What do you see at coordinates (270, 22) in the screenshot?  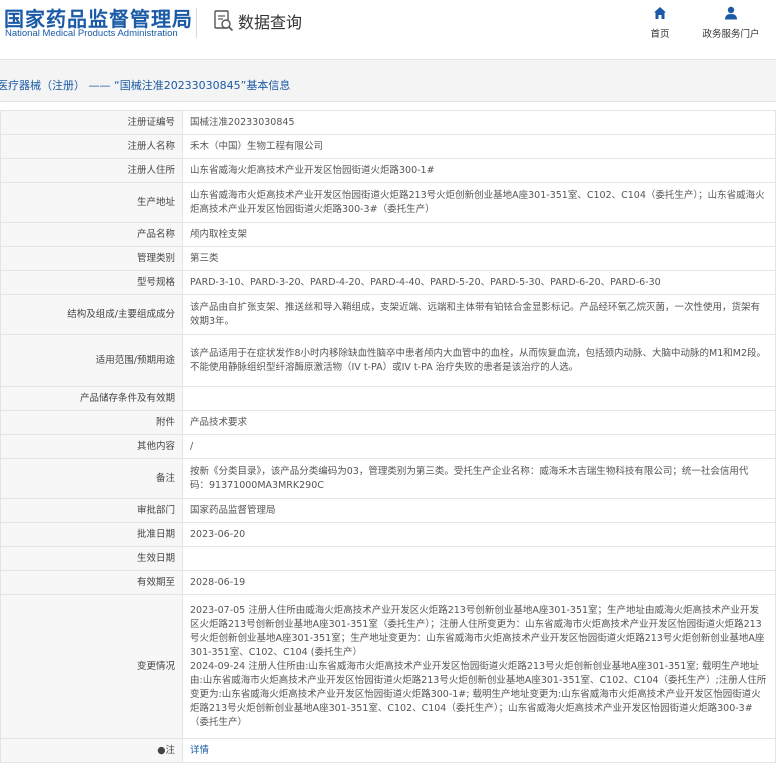 I see `query-title-text: 数据查询` at bounding box center [270, 22].